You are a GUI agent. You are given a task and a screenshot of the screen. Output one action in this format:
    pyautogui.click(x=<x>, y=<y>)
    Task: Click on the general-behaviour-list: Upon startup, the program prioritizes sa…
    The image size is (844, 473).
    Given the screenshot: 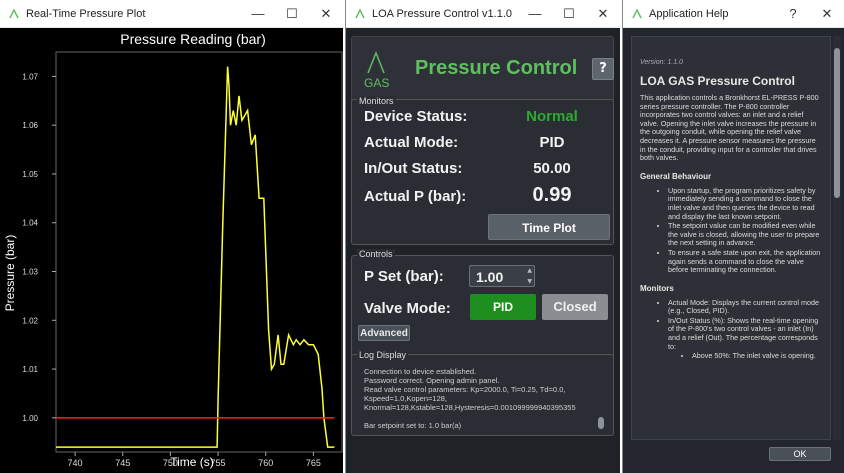 What is the action you would take?
    pyautogui.click(x=742, y=230)
    